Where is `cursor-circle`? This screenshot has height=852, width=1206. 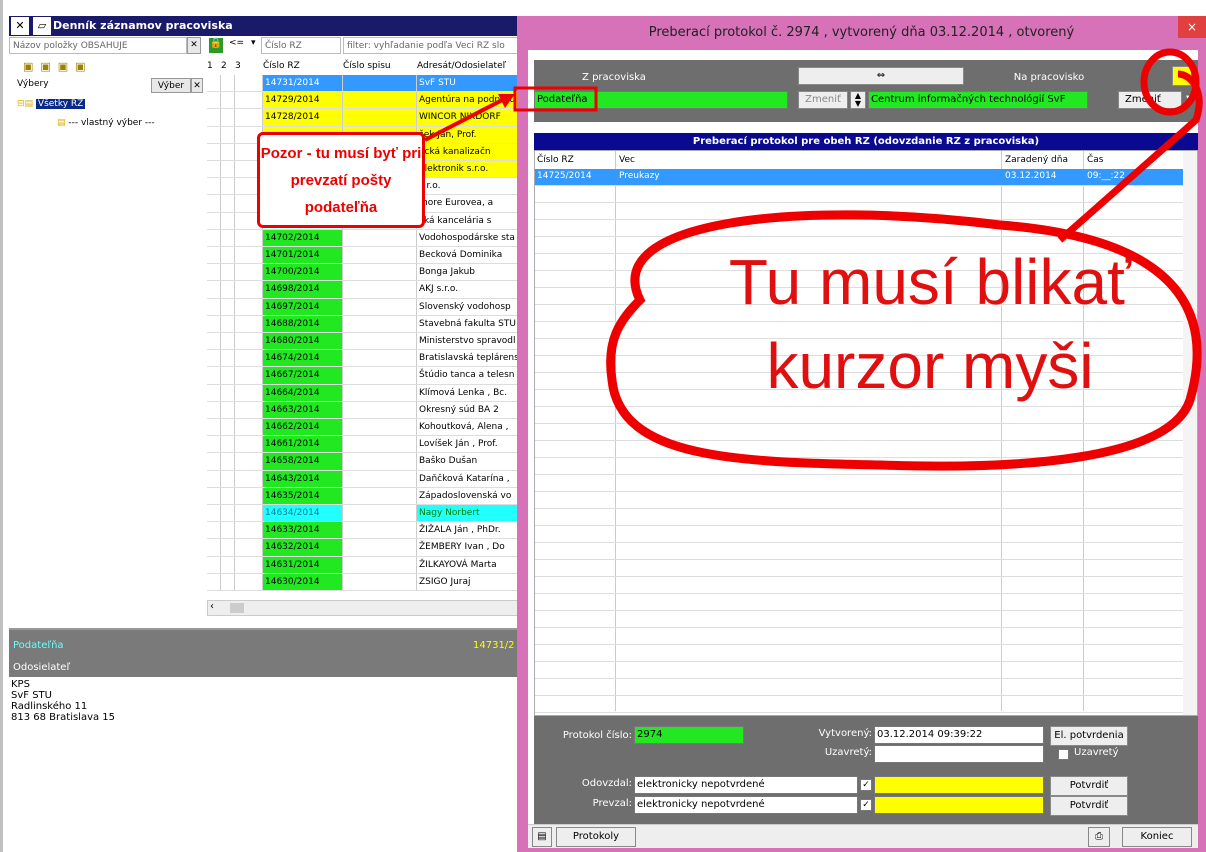
cursor-circle is located at coordinates (1170, 82).